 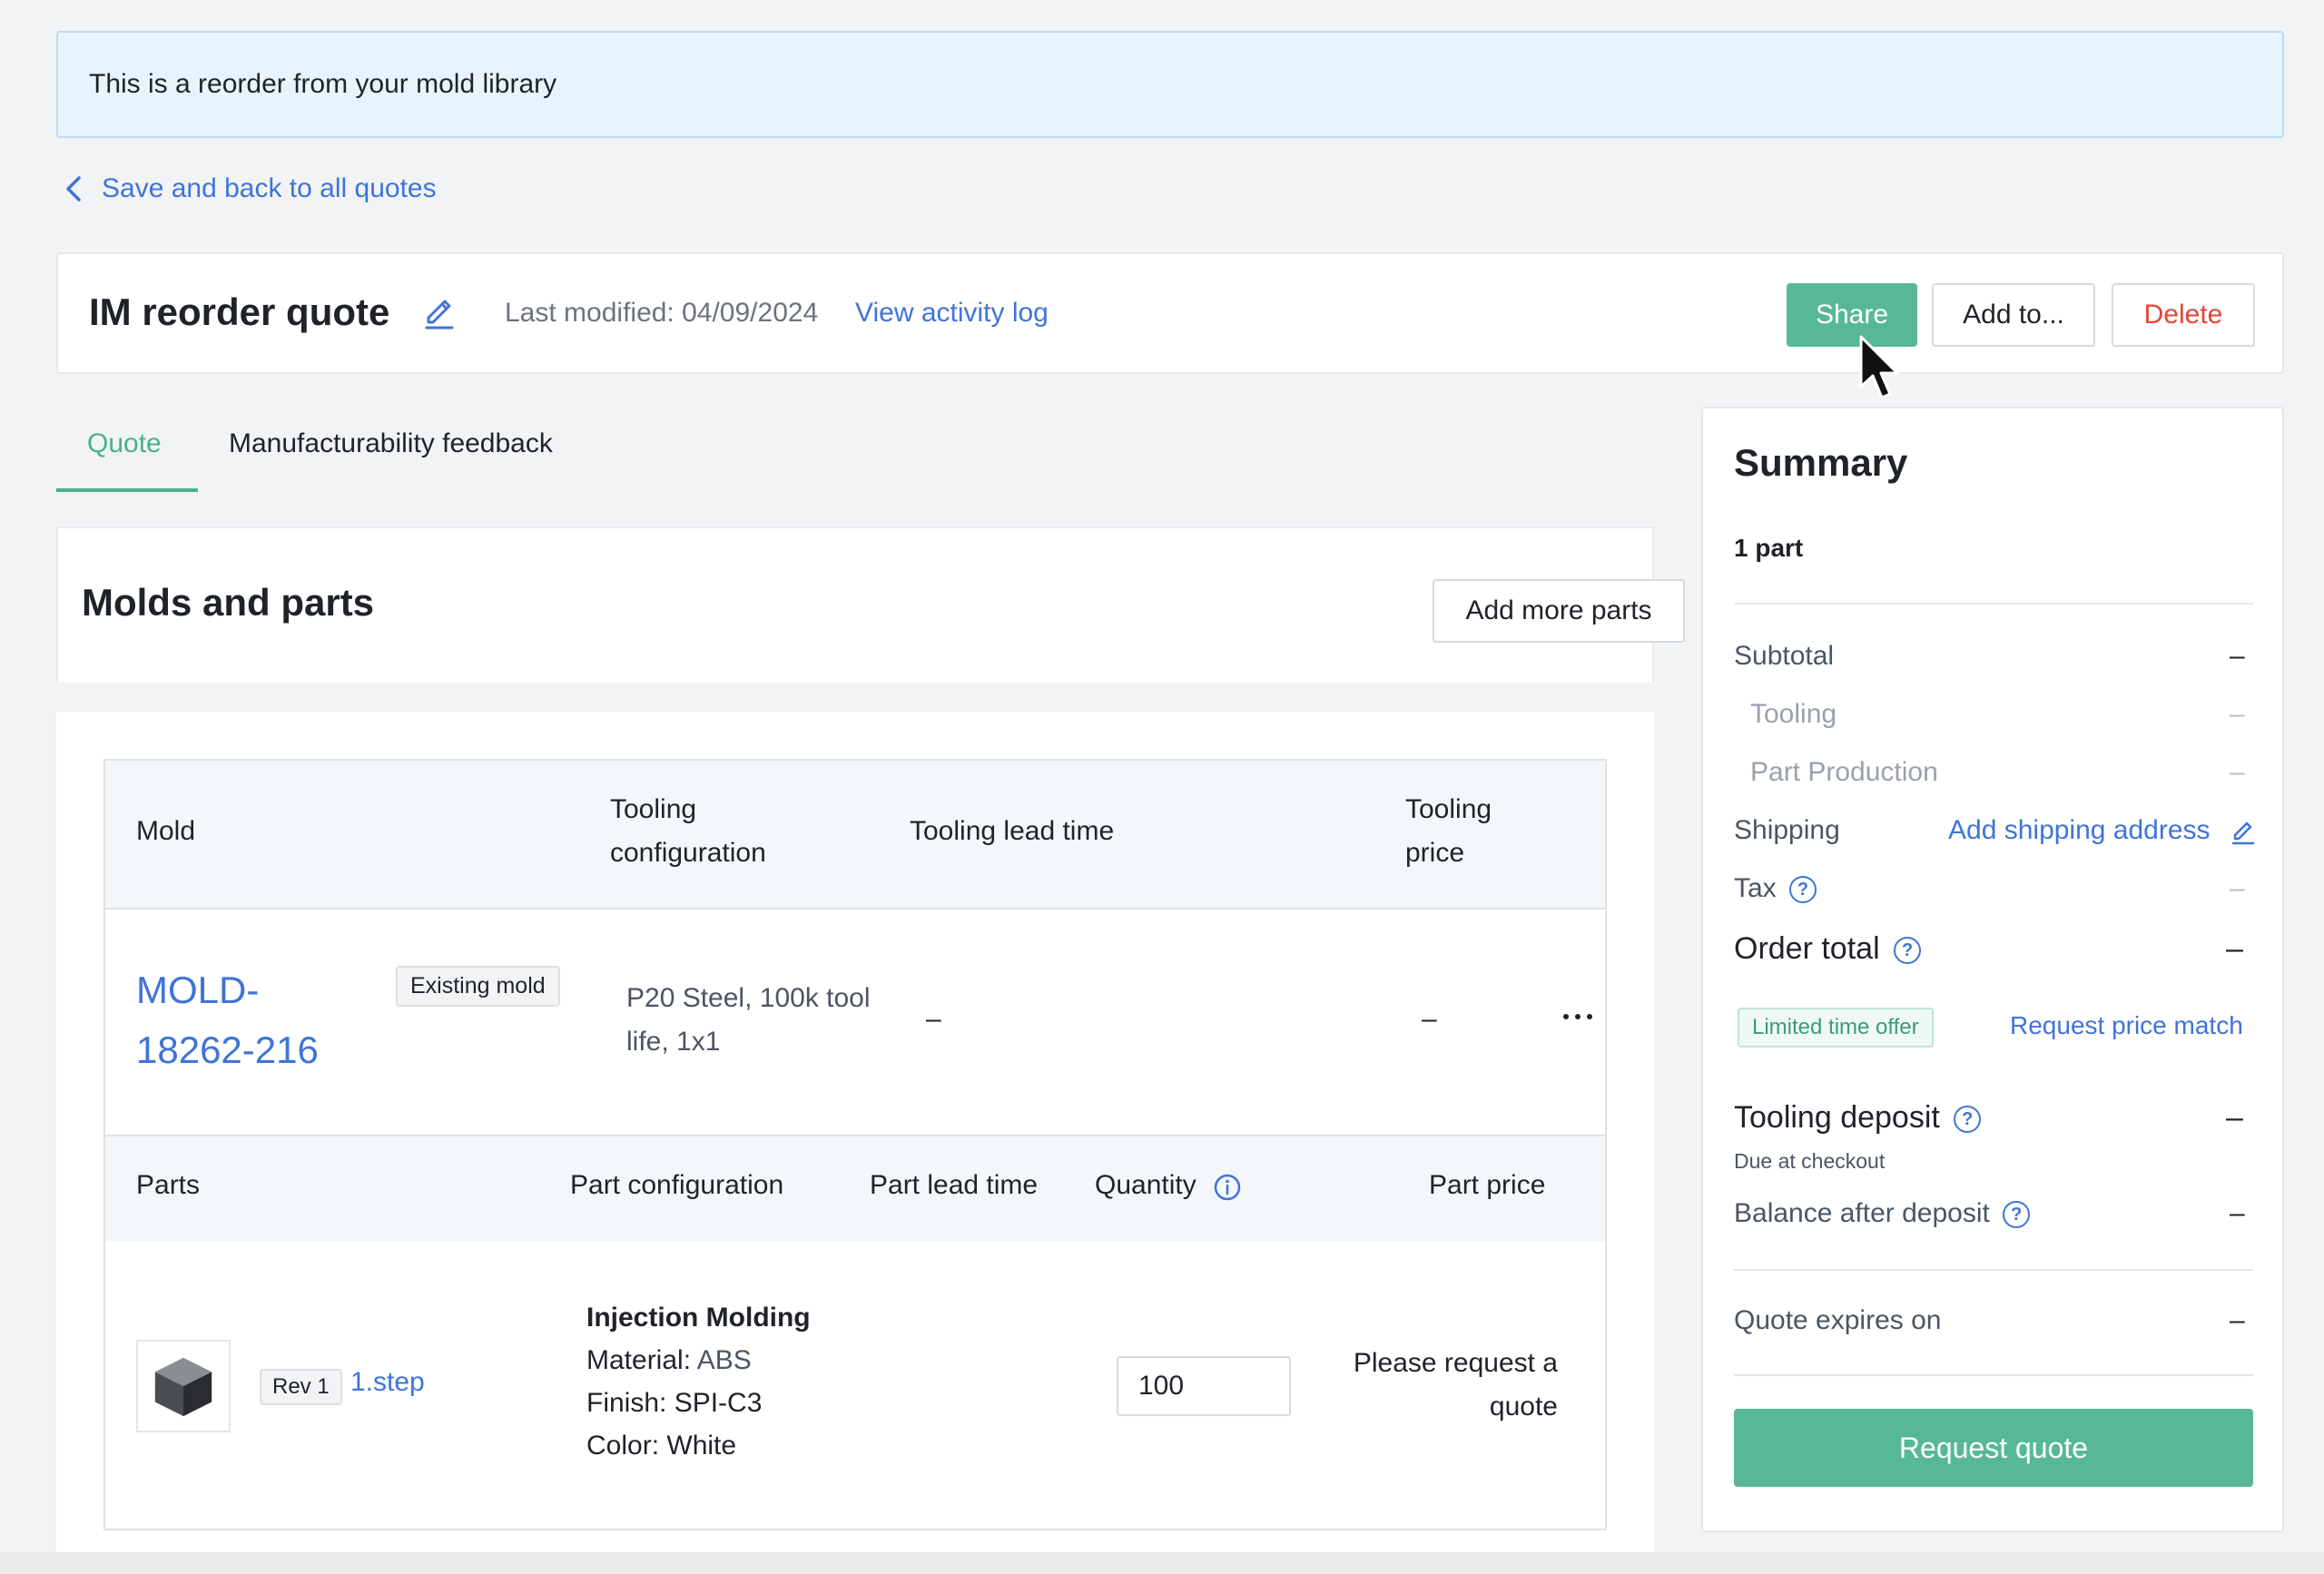 What do you see at coordinates (301, 1387) in the screenshot?
I see `revision-badge: Rev 1` at bounding box center [301, 1387].